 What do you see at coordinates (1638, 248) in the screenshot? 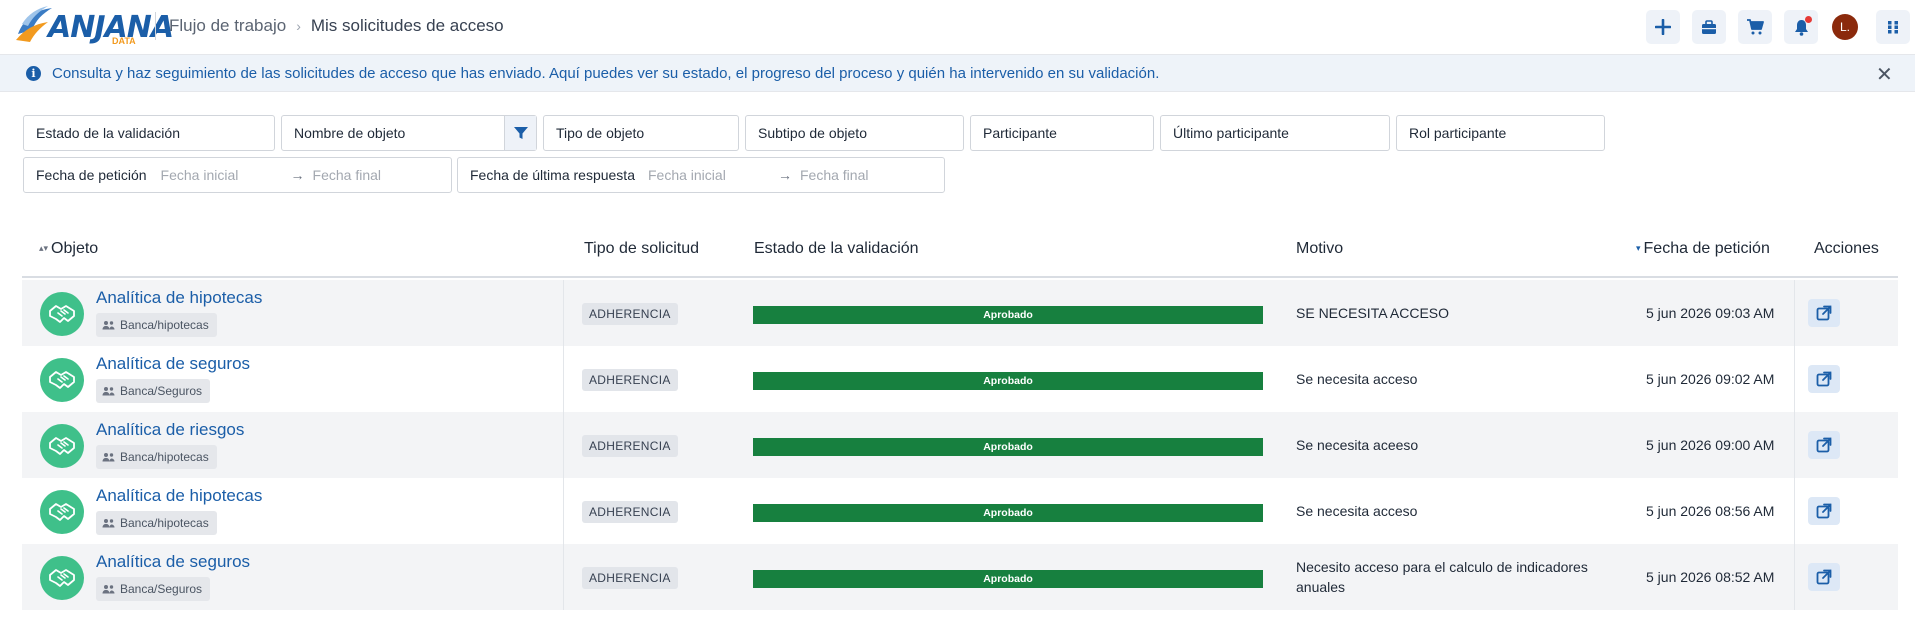
I see `sort-desc-icon: ▾` at bounding box center [1638, 248].